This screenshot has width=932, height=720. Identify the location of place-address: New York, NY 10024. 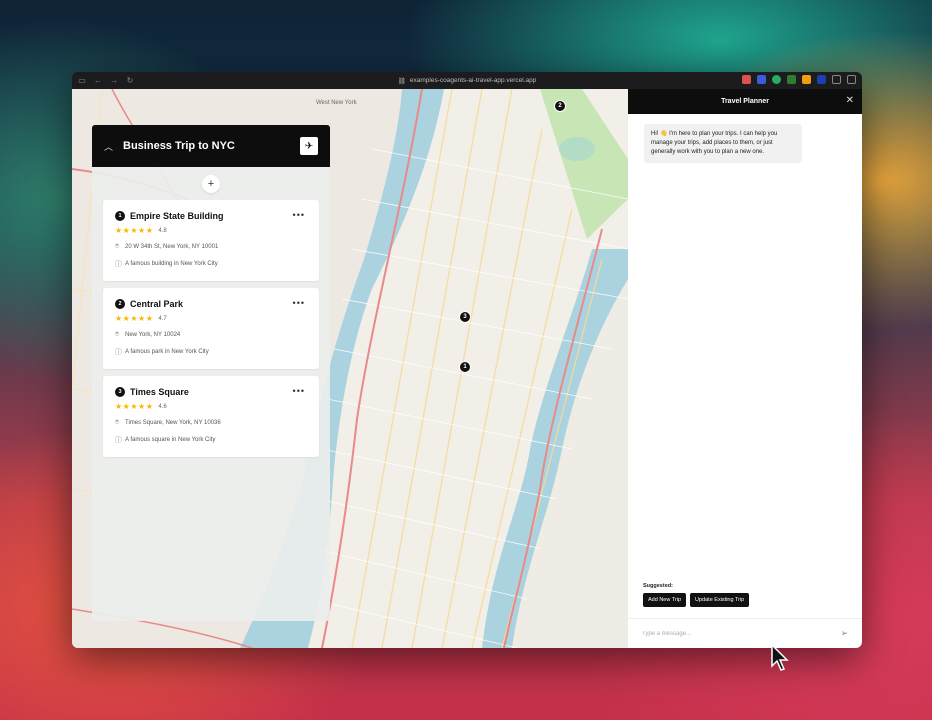
(153, 335).